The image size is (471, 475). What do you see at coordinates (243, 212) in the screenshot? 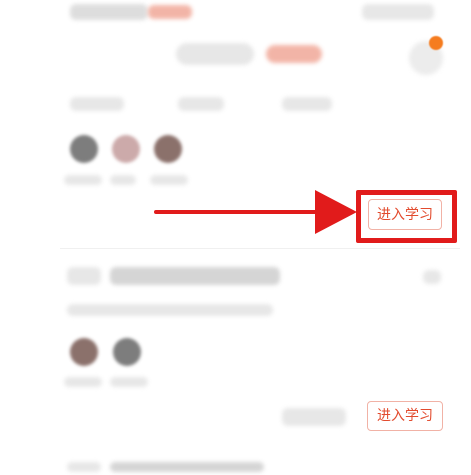
I see `annotation-arrow-line` at bounding box center [243, 212].